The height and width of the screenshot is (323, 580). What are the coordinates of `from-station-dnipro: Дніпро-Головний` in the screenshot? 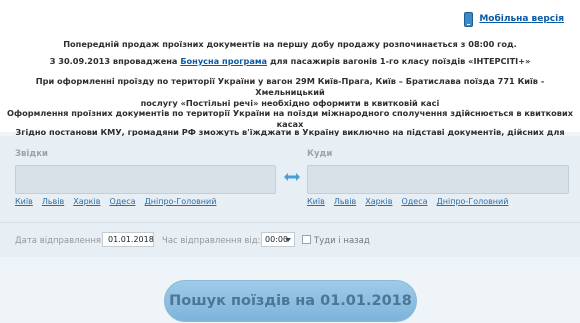 It's located at (181, 201).